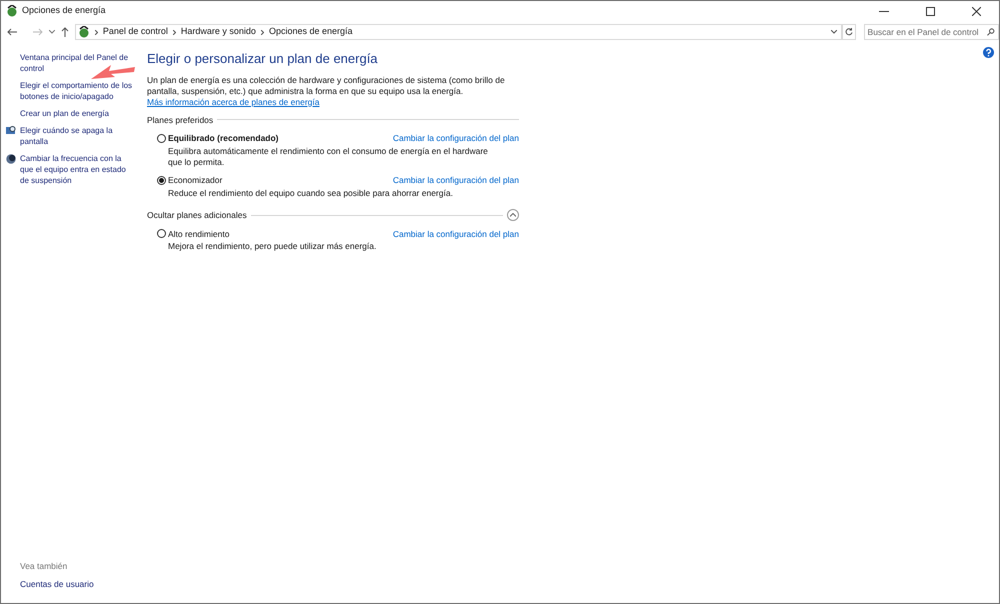 The height and width of the screenshot is (604, 1000). What do you see at coordinates (930, 11) in the screenshot?
I see `maximize-icon` at bounding box center [930, 11].